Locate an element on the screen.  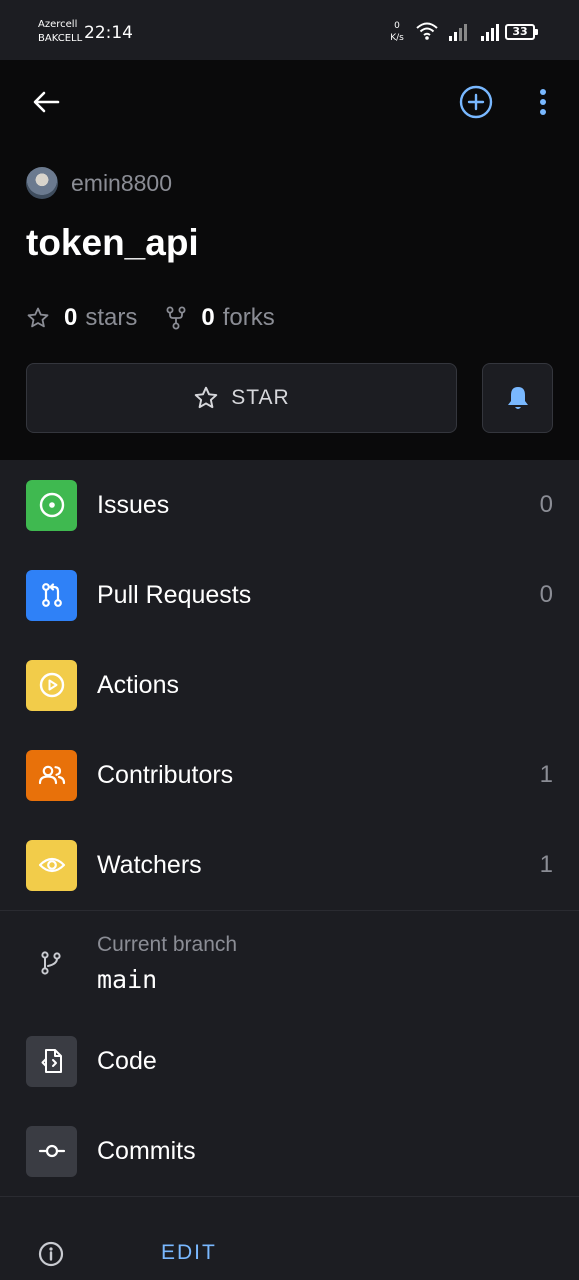
status-bar: Azercell BAKCELL 22:14 0 K/s 33 is located at coordinates (289, 30).